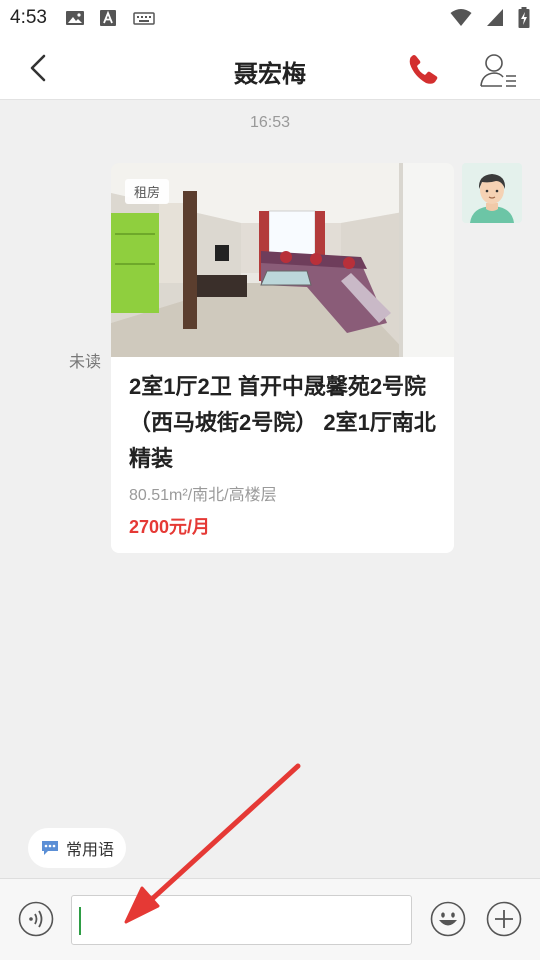  Describe the element at coordinates (80, 921) in the screenshot. I see `text-cursor` at that location.